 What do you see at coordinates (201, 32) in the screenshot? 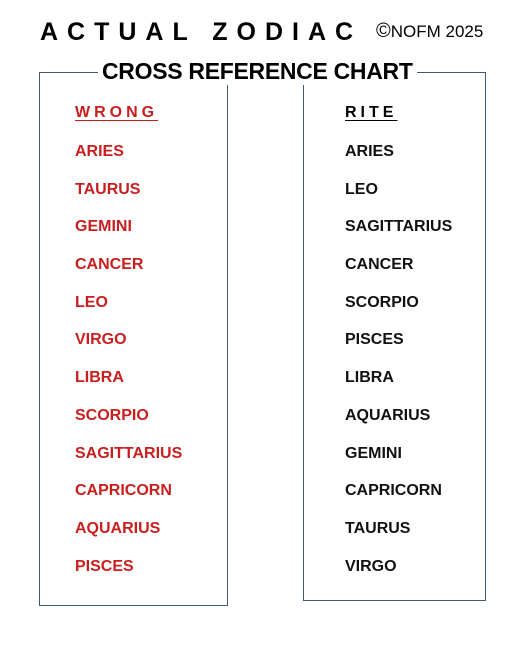
I see `page-title: ACTUAL ZODIAC` at bounding box center [201, 32].